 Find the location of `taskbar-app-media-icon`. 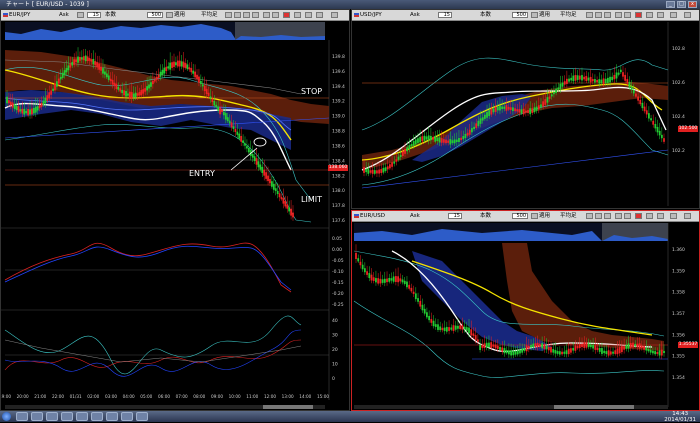

taskbar-app-media-icon is located at coordinates (52, 416).